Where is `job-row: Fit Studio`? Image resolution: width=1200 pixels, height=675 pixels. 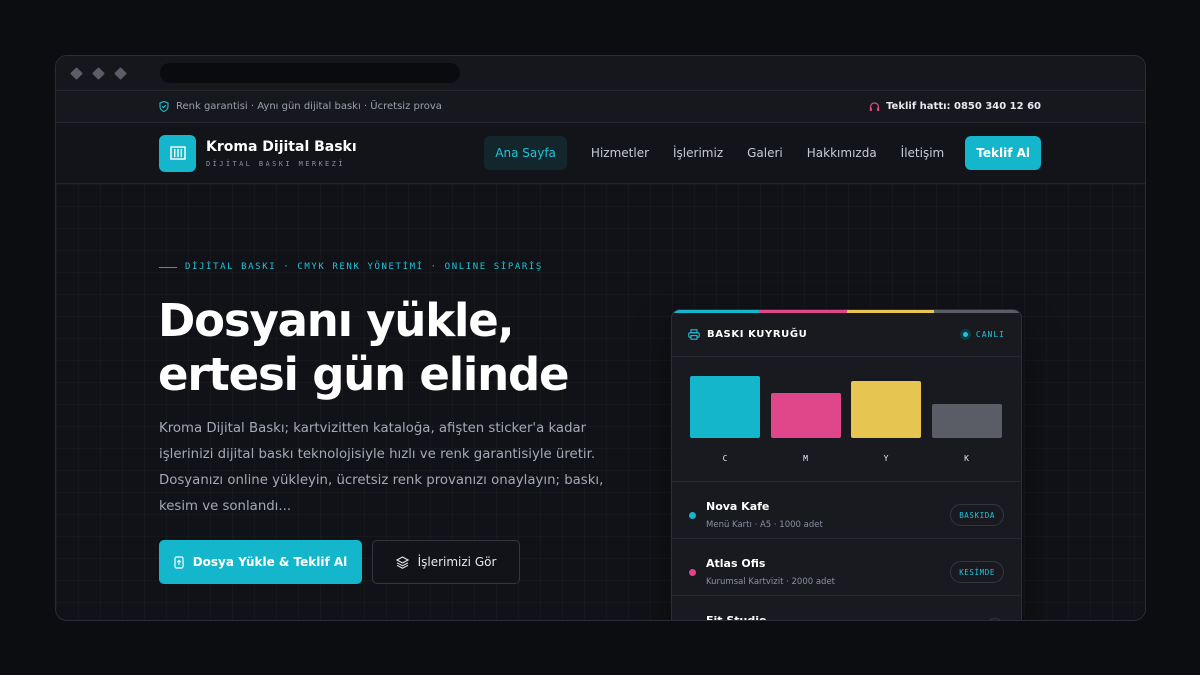 job-row: Fit Studio is located at coordinates (846, 608).